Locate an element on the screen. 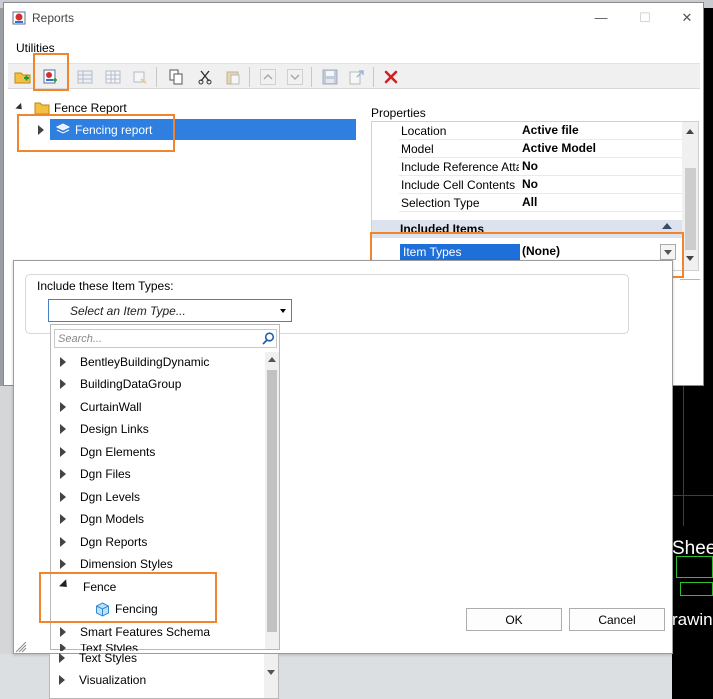 The height and width of the screenshot is (699, 713). search-box is located at coordinates (165, 338).